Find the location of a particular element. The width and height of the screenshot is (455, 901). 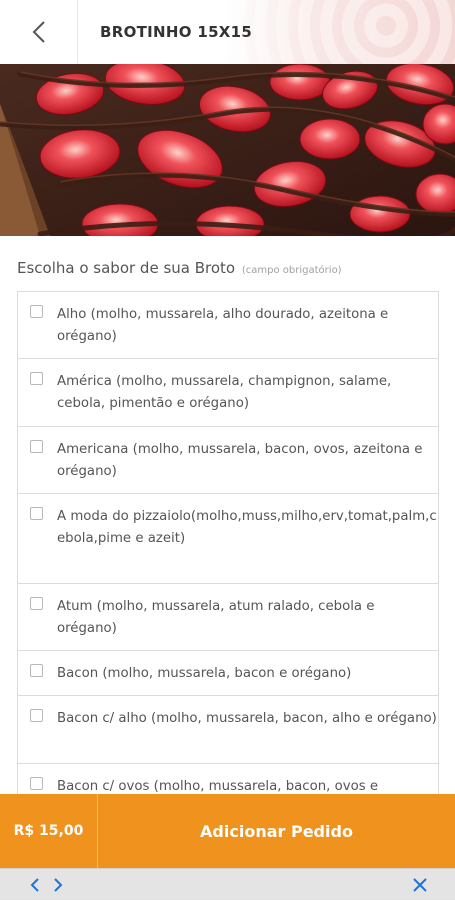

chevron-right-icon is located at coordinates (58, 885).